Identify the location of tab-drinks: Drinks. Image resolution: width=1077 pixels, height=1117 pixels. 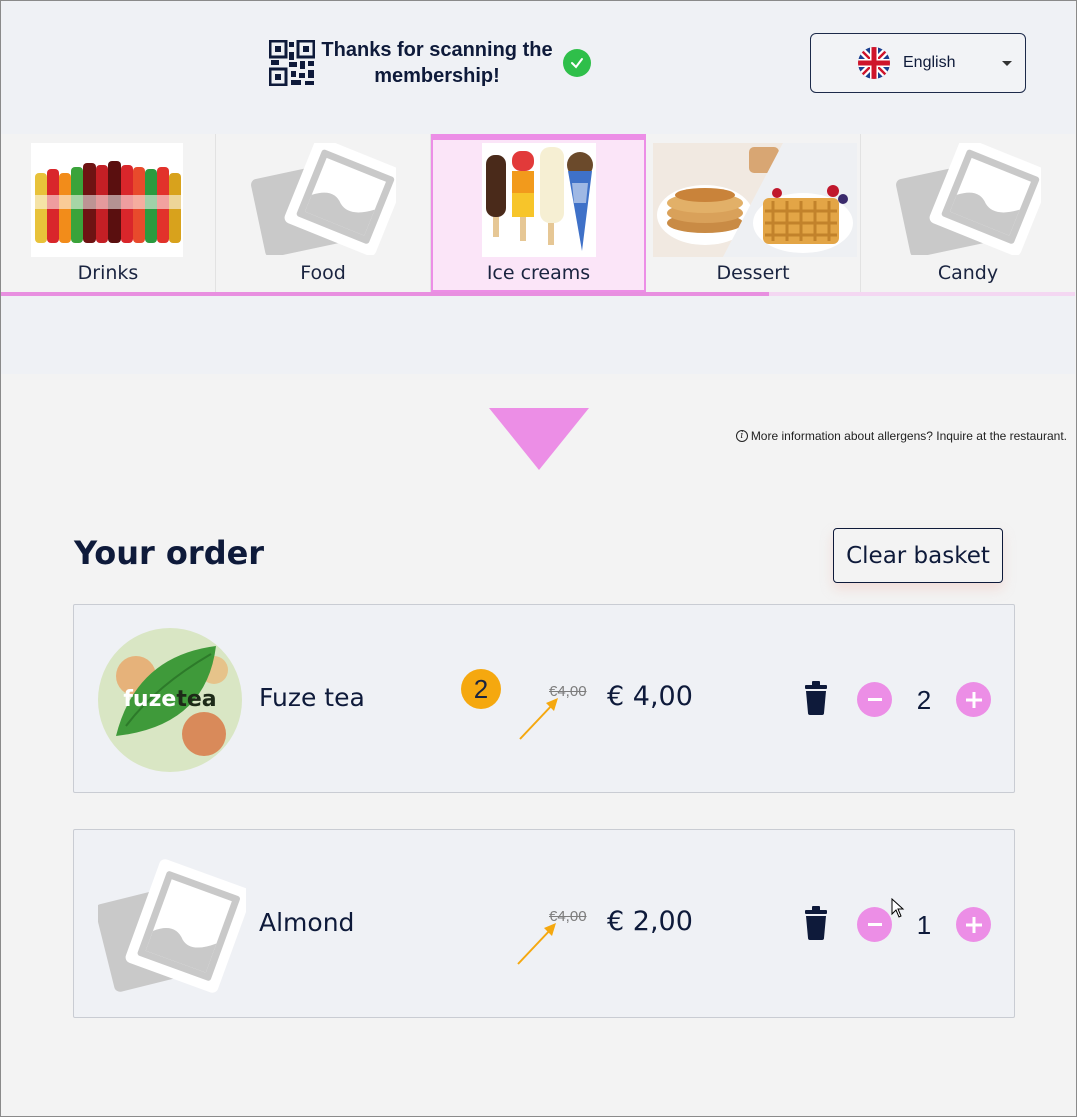
(108, 213).